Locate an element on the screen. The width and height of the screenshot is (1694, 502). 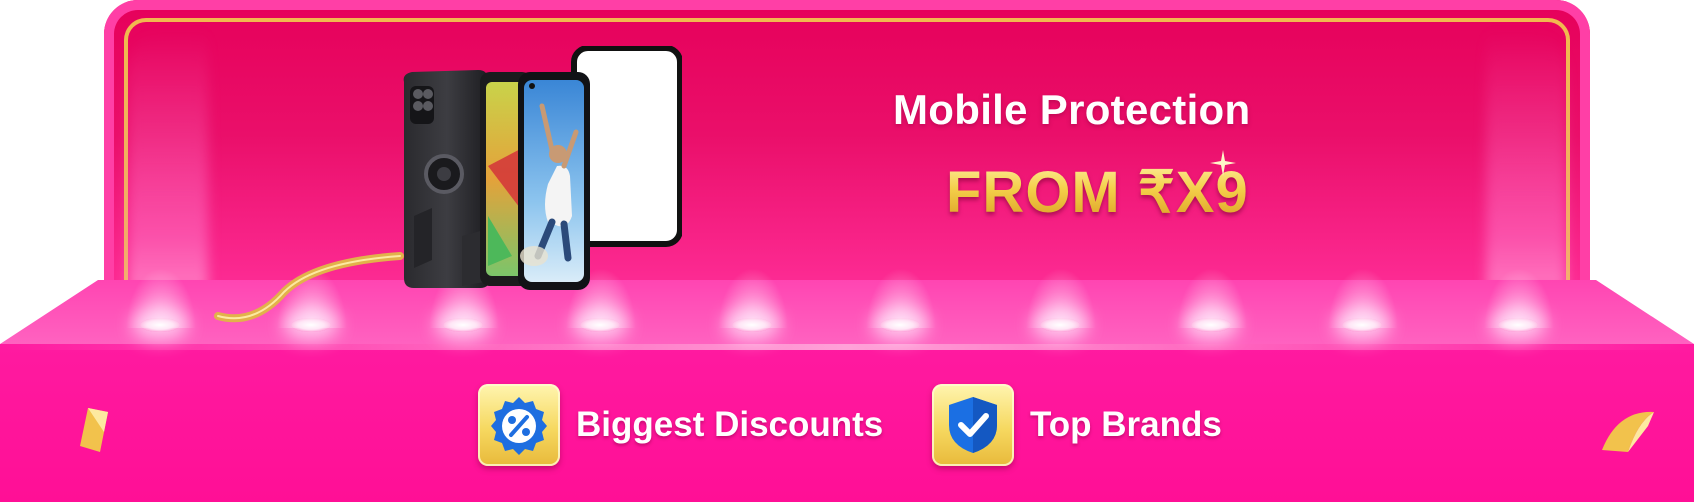
feature-top-brands: Top Brands is located at coordinates (1077, 425).